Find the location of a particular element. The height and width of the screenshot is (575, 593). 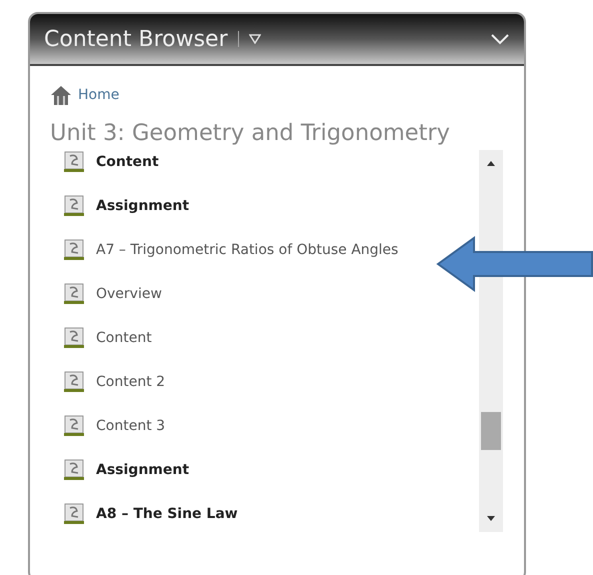

content-item: Content 2 is located at coordinates (108, 392).